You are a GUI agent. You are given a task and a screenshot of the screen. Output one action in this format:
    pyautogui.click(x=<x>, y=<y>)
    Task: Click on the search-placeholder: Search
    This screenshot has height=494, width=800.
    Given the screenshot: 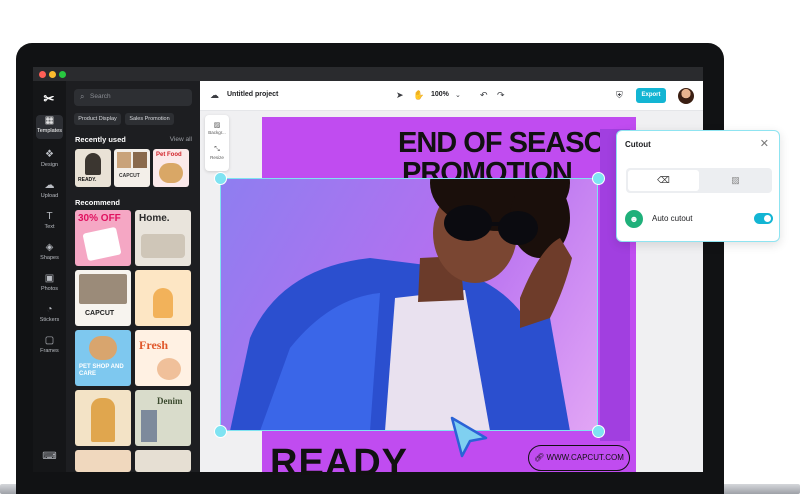 What is the action you would take?
    pyautogui.click(x=100, y=96)
    